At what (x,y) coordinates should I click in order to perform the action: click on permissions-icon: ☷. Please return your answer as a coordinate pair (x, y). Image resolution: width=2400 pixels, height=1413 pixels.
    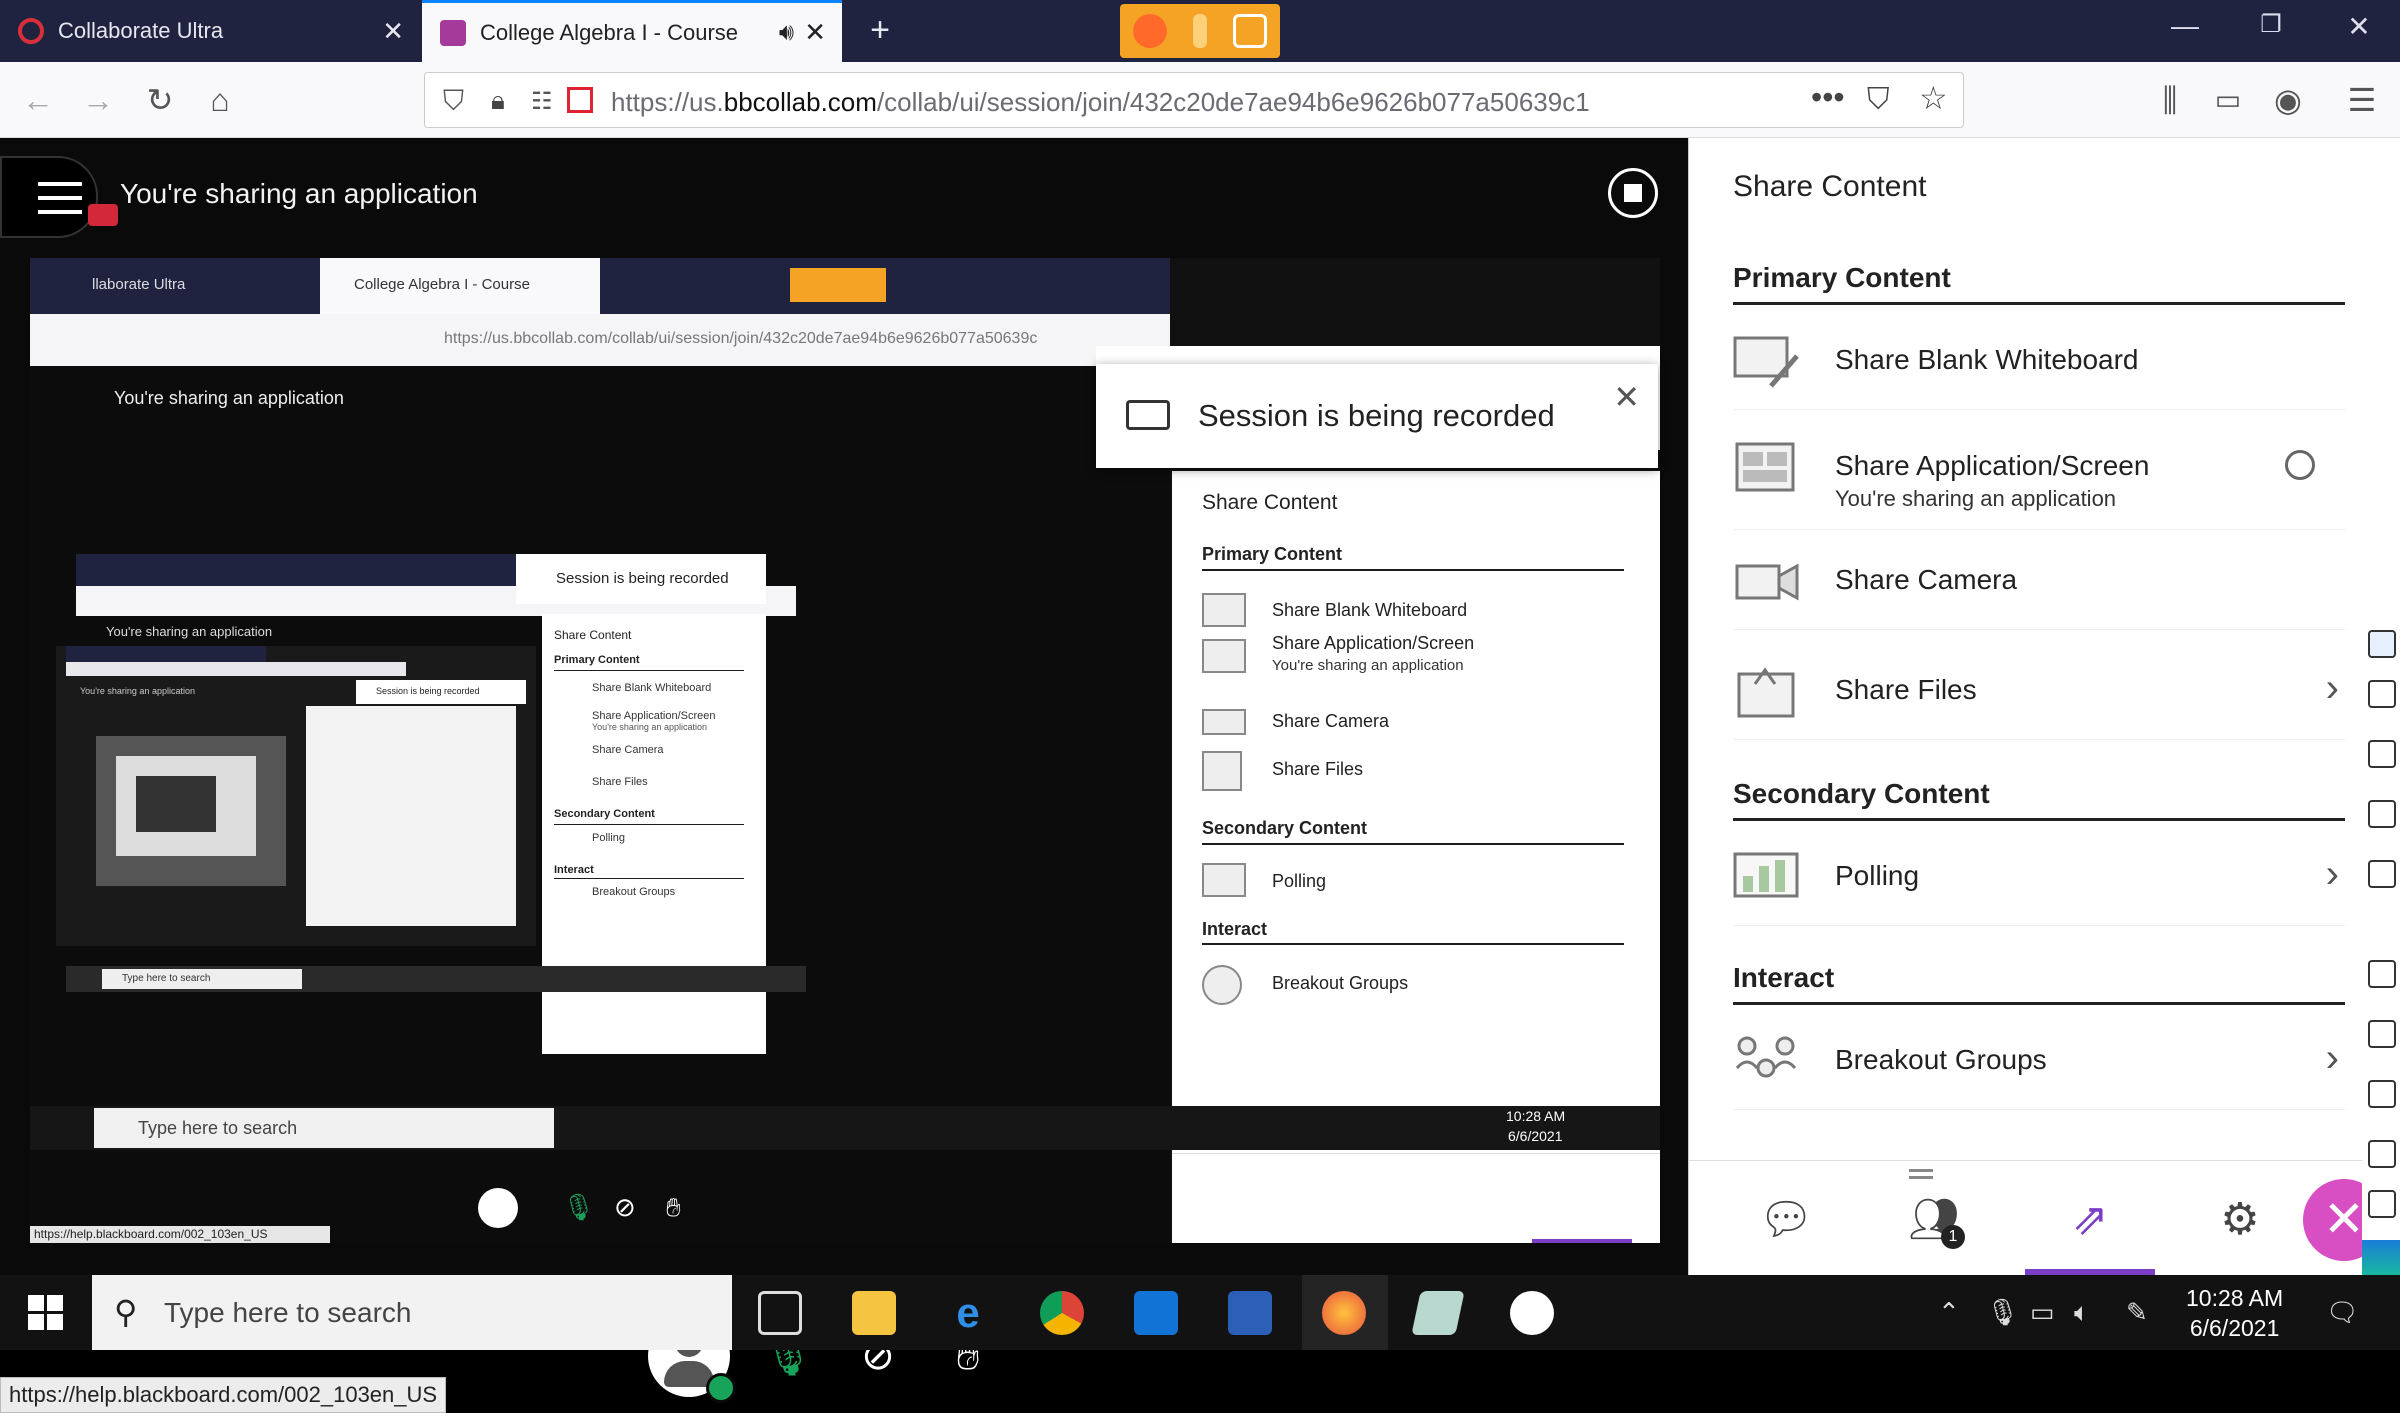
    Looking at the image, I should click on (542, 101).